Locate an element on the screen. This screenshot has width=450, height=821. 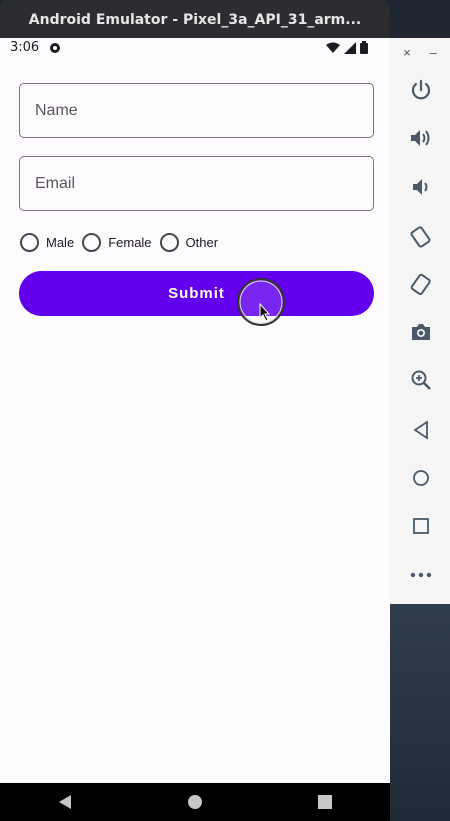
nav-home-icon is located at coordinates (195, 802).